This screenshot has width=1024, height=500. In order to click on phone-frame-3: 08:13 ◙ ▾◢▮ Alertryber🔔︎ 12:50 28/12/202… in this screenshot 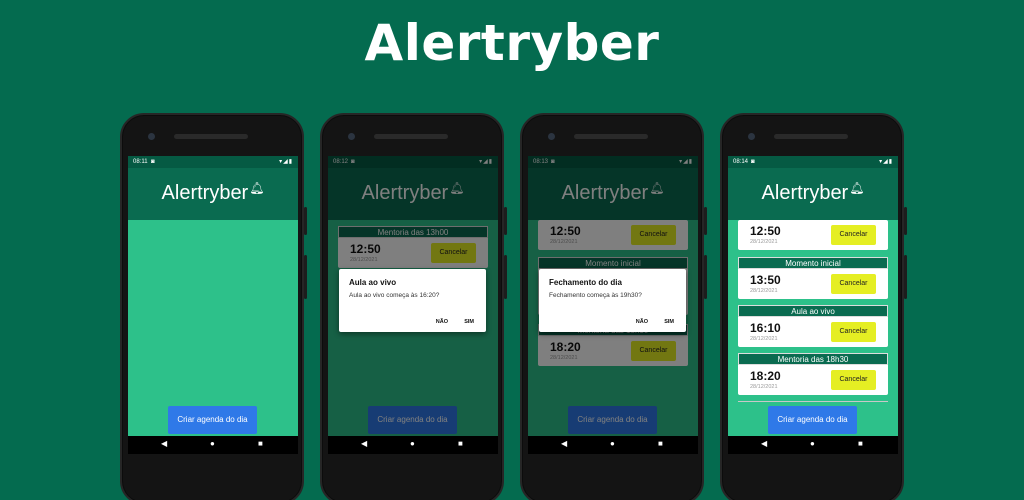, I will do `click(613, 306)`.